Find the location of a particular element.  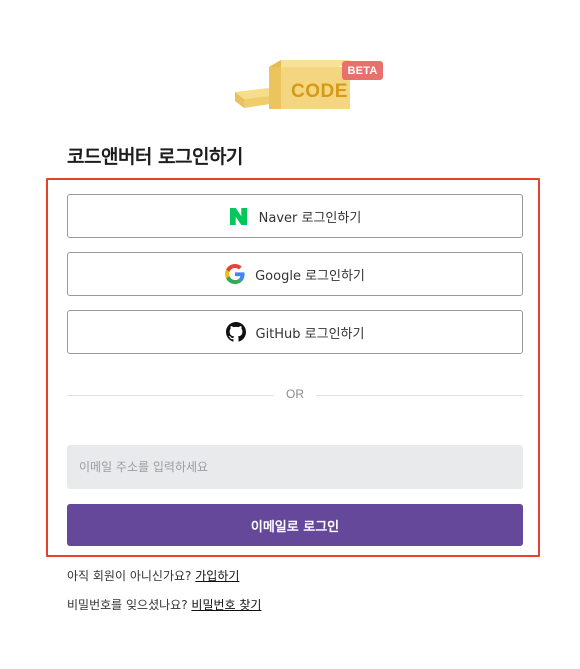

divider-line-right is located at coordinates (419, 395).